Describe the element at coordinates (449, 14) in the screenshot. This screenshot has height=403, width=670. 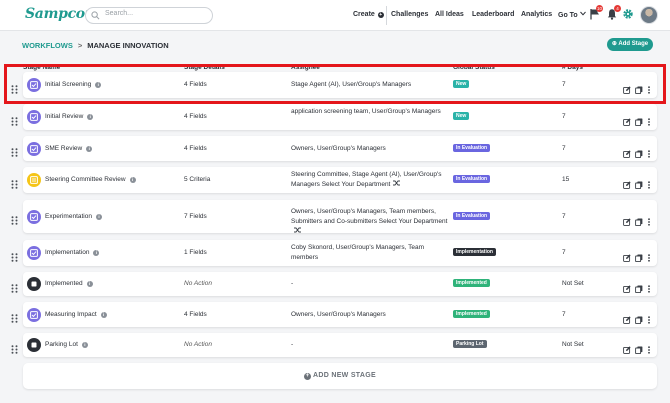
I see `nav-all-ideas: All Ideas` at that location.